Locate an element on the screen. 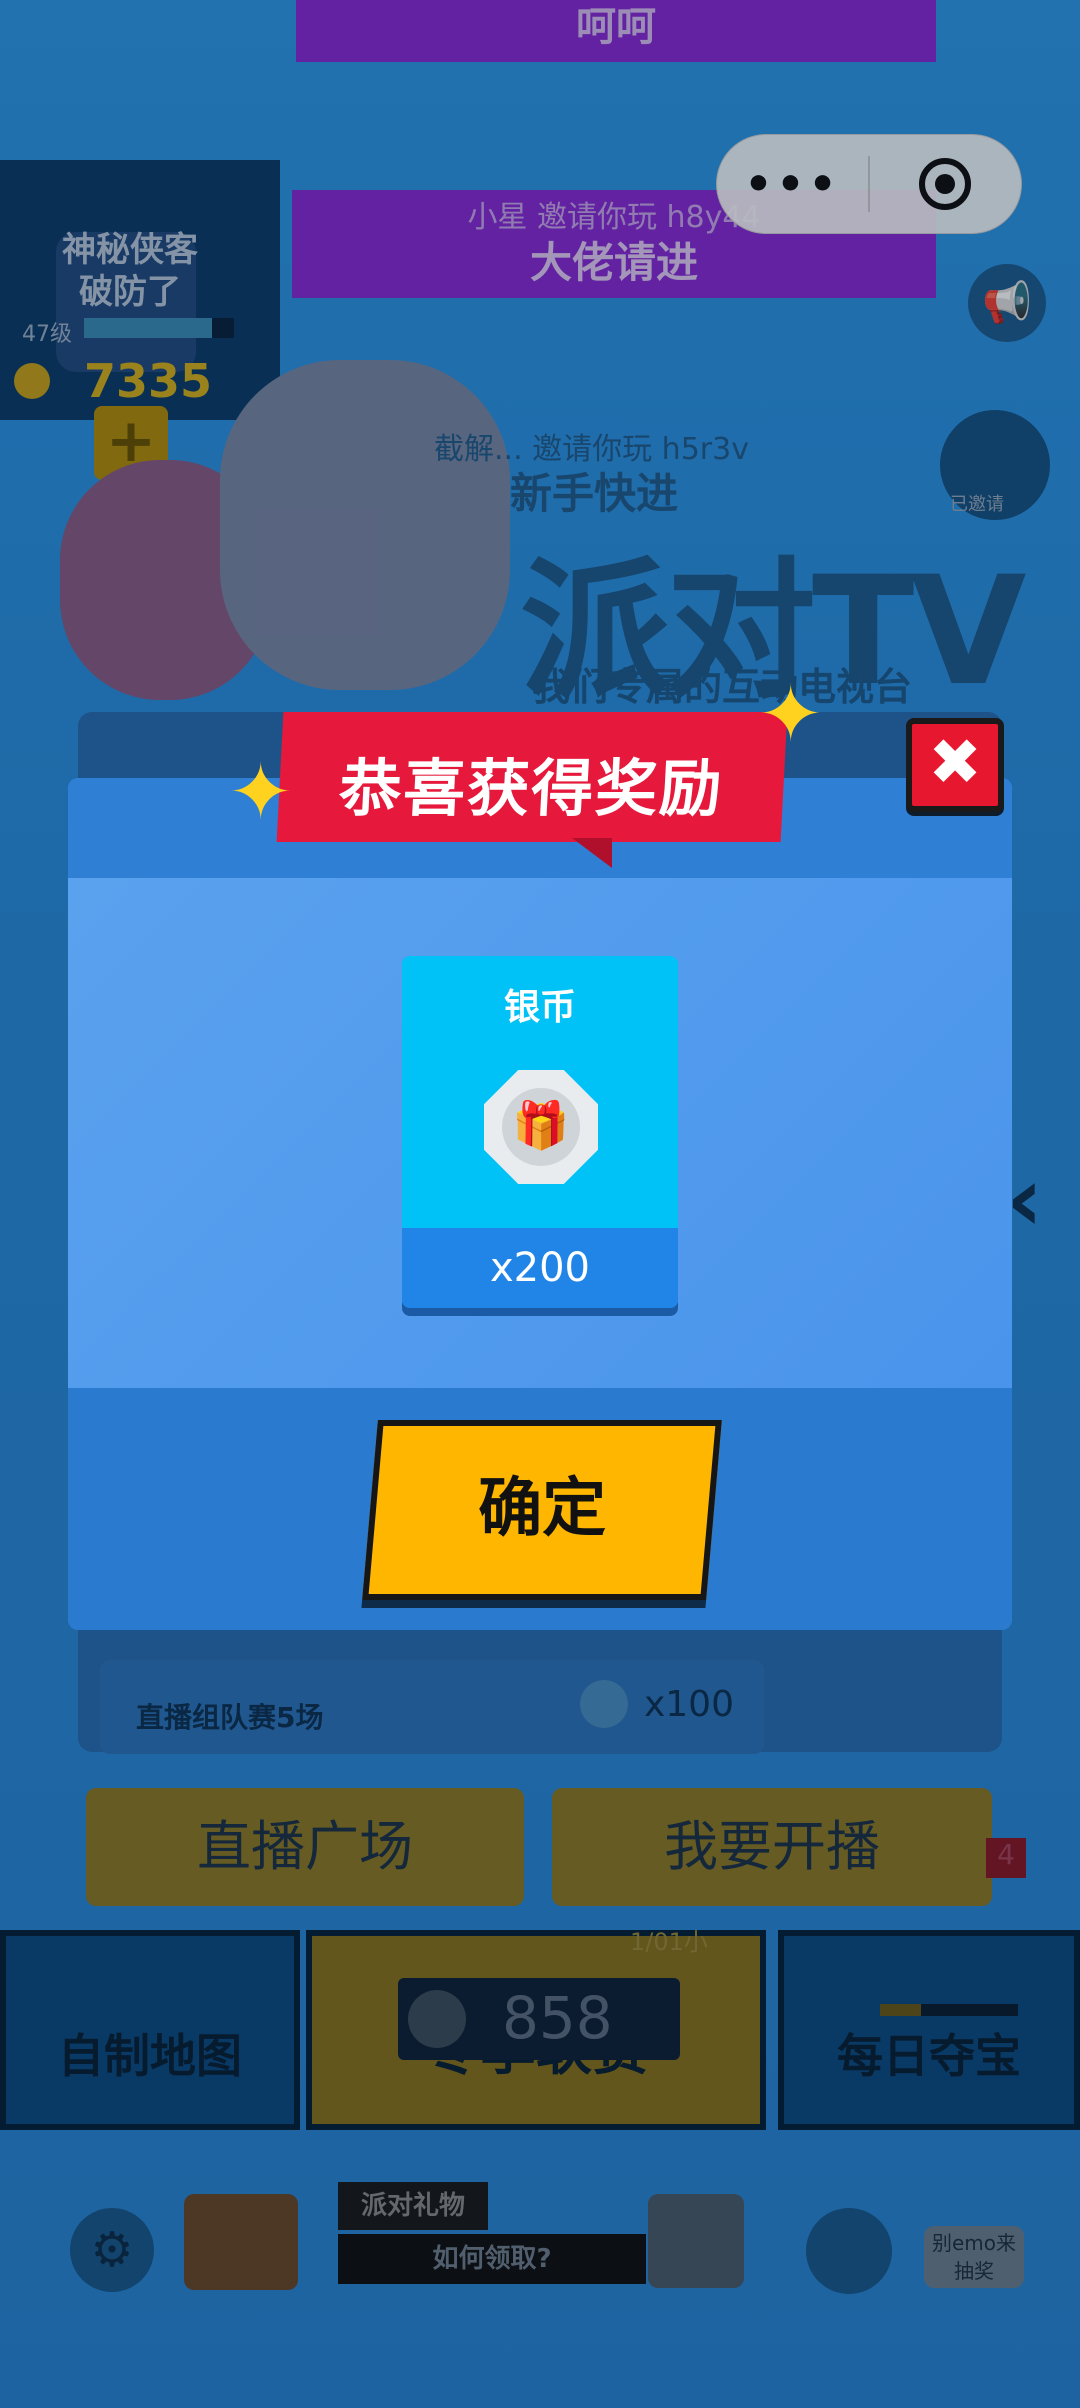  reward-item-card: 银币 🎁 x200 is located at coordinates (540, 1132).